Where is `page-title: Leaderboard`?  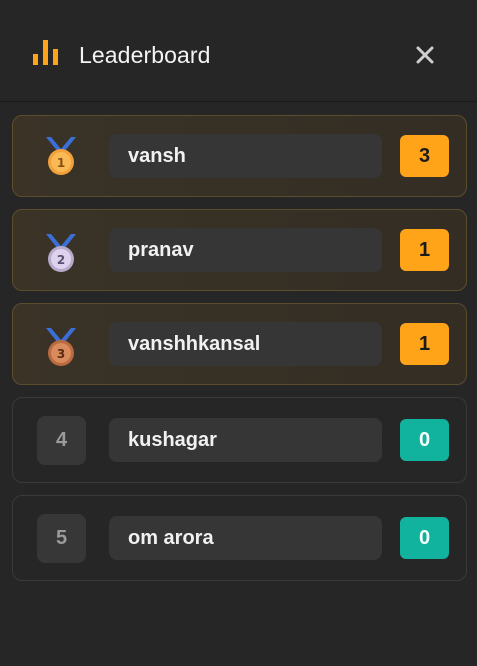
page-title: Leaderboard is located at coordinates (145, 55).